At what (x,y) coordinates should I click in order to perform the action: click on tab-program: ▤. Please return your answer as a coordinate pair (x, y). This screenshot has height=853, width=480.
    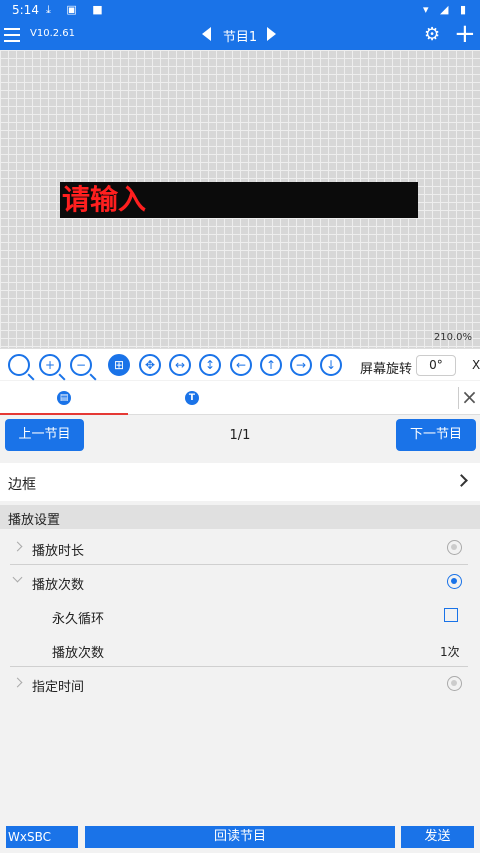
    Looking at the image, I should click on (64, 398).